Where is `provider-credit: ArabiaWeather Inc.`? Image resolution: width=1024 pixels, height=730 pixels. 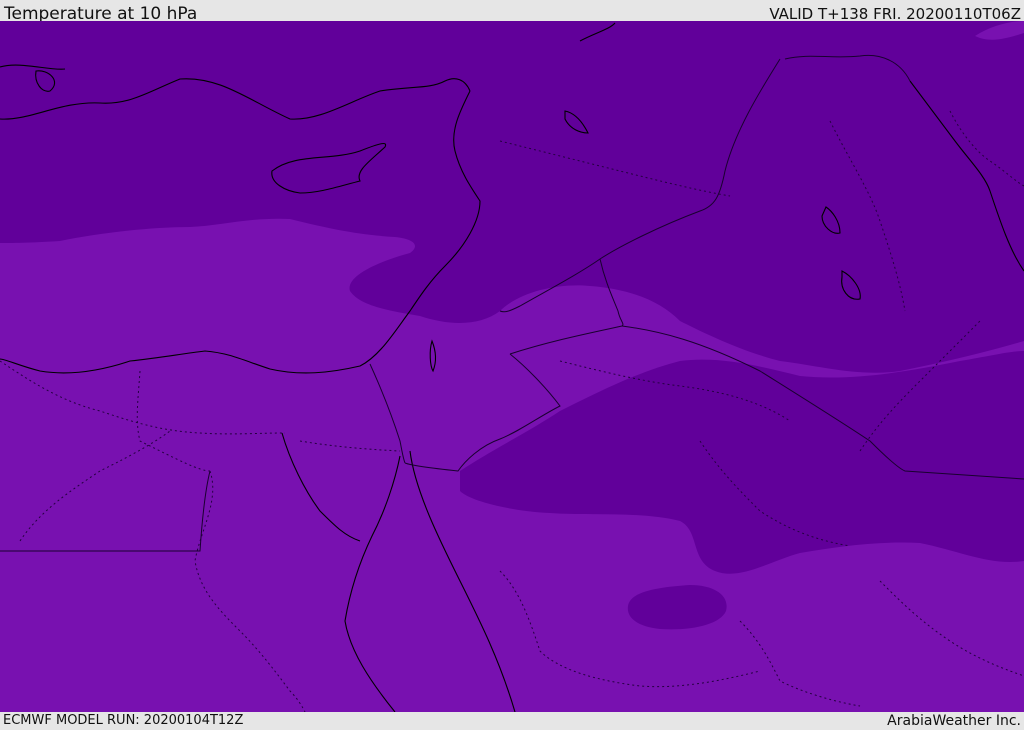 provider-credit: ArabiaWeather Inc. is located at coordinates (954, 721).